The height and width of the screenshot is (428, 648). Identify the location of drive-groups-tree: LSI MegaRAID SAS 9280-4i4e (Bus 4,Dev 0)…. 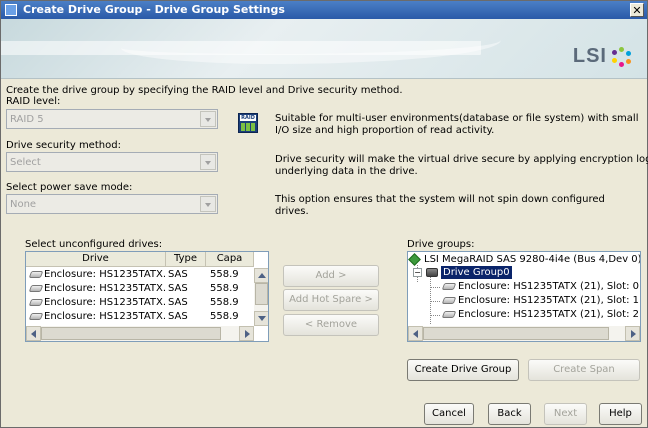
(524, 296).